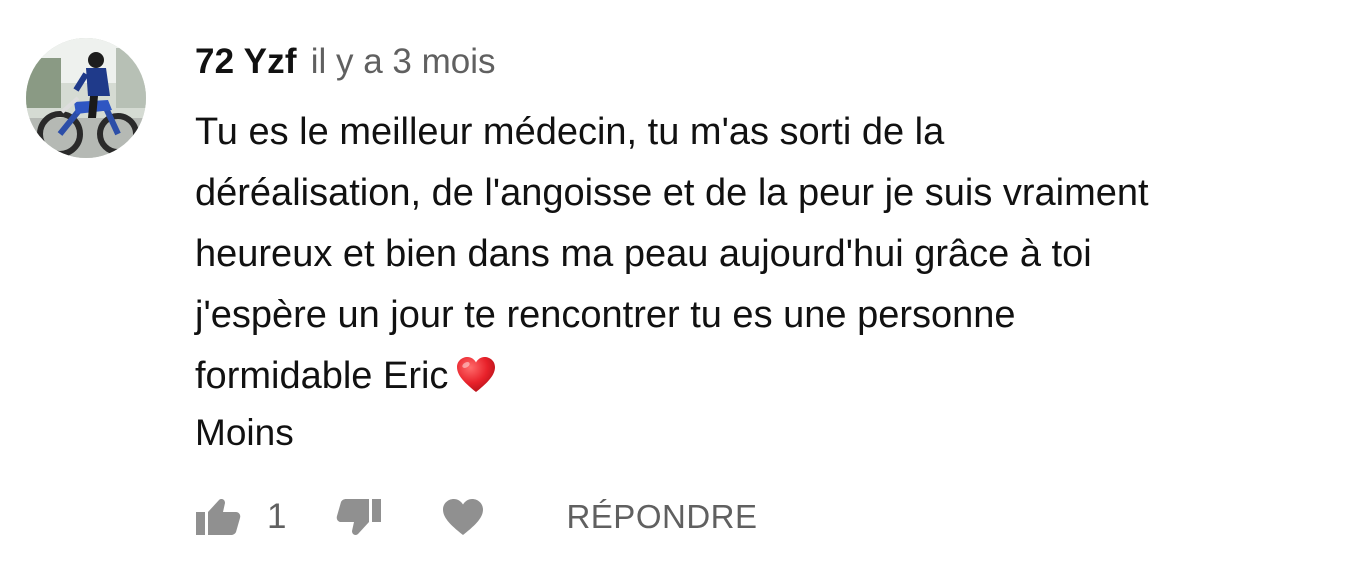 This screenshot has height=578, width=1366. I want to click on avatar, so click(86, 98).